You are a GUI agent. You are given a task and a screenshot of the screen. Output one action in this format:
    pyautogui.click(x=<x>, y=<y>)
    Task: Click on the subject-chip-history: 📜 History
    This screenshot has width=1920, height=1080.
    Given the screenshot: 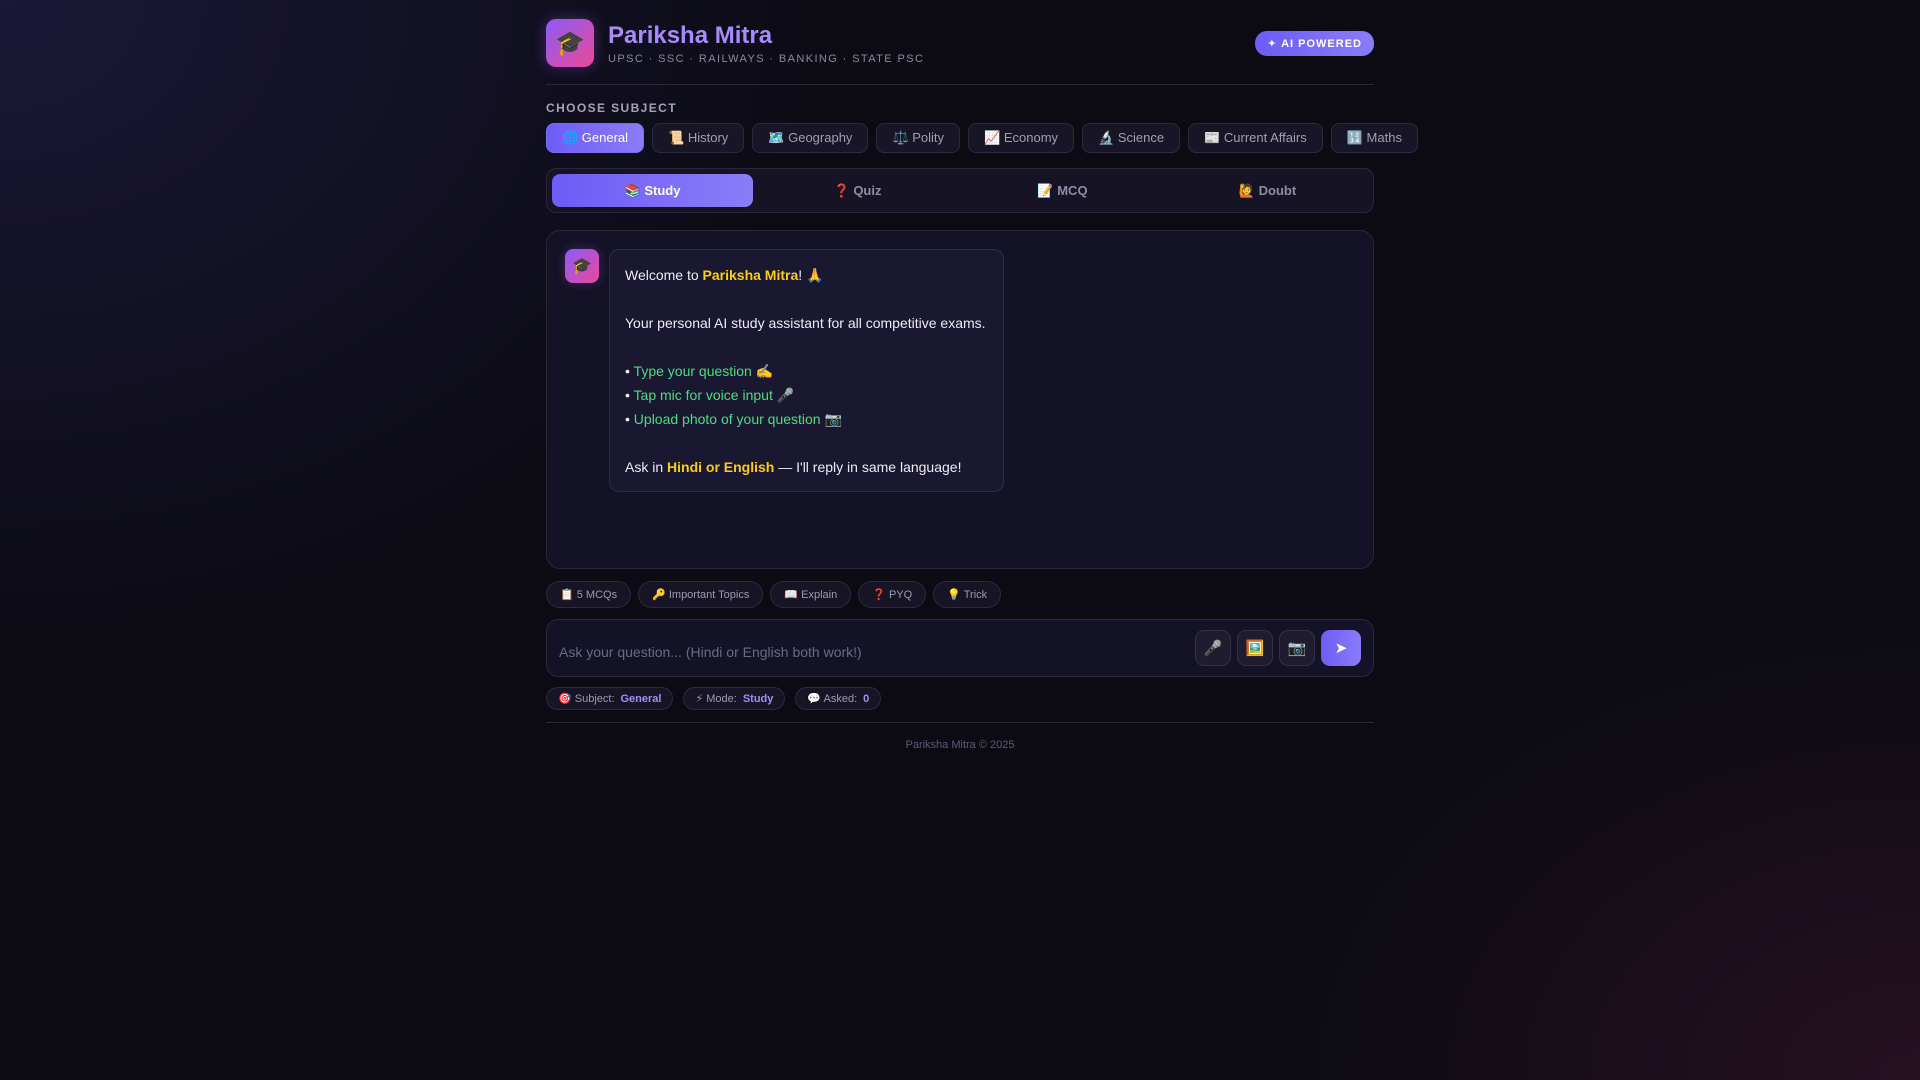 What is the action you would take?
    pyautogui.click(x=698, y=138)
    